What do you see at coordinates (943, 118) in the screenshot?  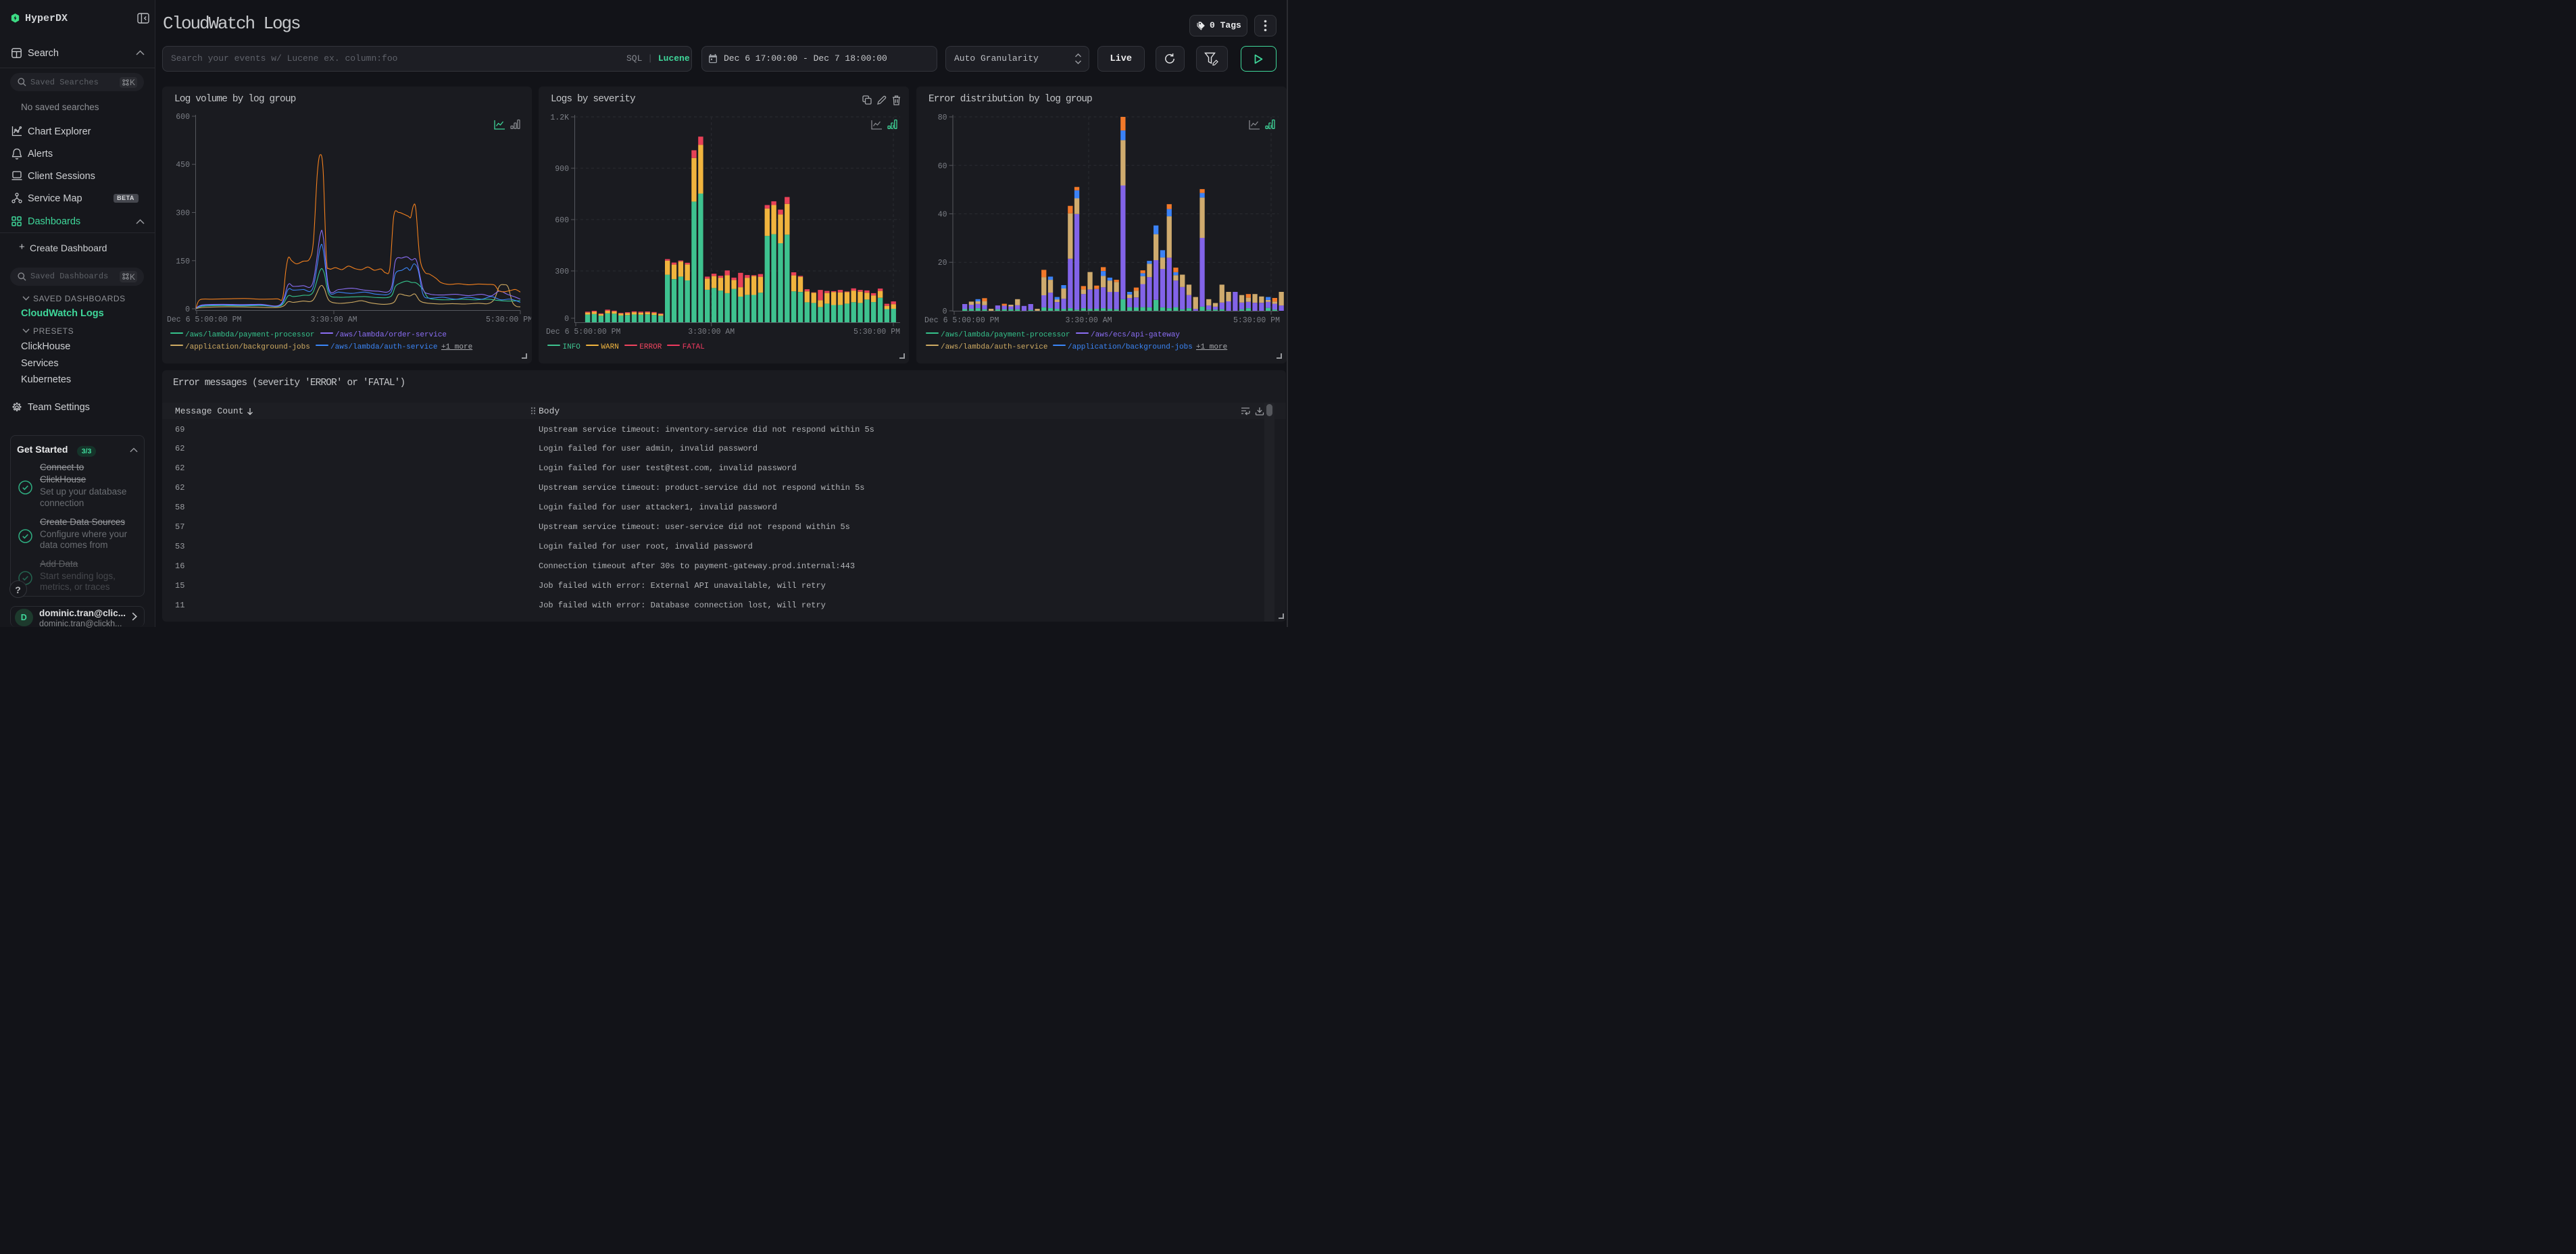 I see `svg-text: 80` at bounding box center [943, 118].